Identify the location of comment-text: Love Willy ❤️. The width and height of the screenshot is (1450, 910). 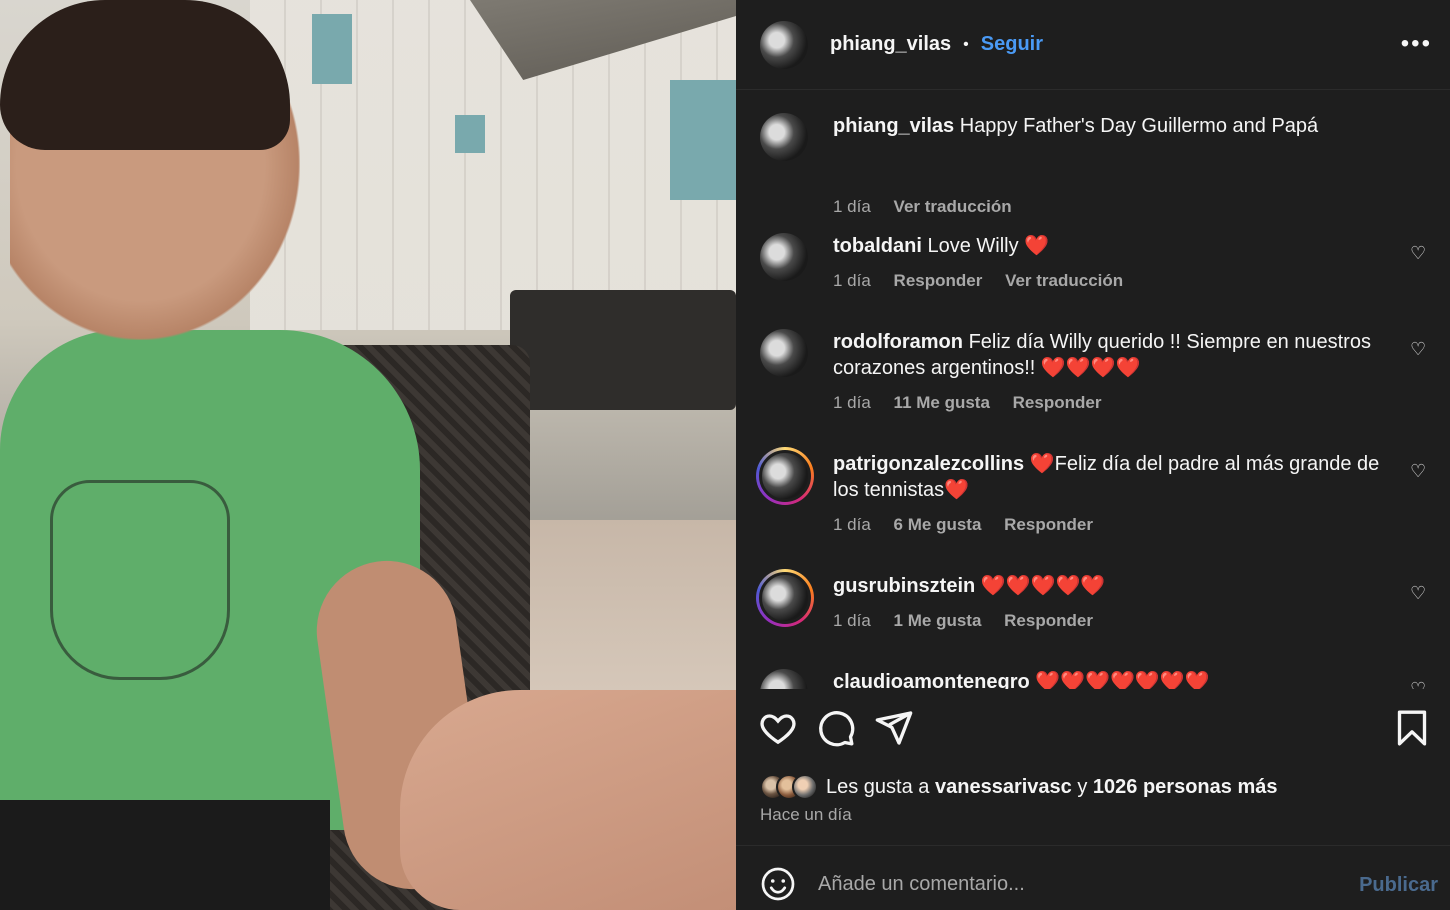
(988, 246).